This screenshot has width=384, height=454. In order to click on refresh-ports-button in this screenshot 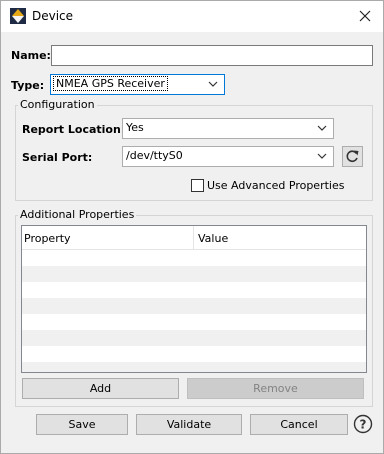, I will do `click(352, 156)`.